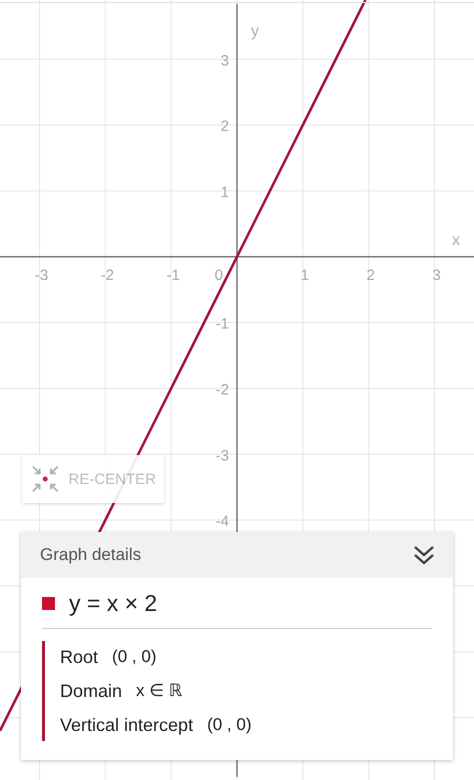 The width and height of the screenshot is (474, 780). Describe the element at coordinates (218, 275) in the screenshot. I see `origin-label: 0` at that location.